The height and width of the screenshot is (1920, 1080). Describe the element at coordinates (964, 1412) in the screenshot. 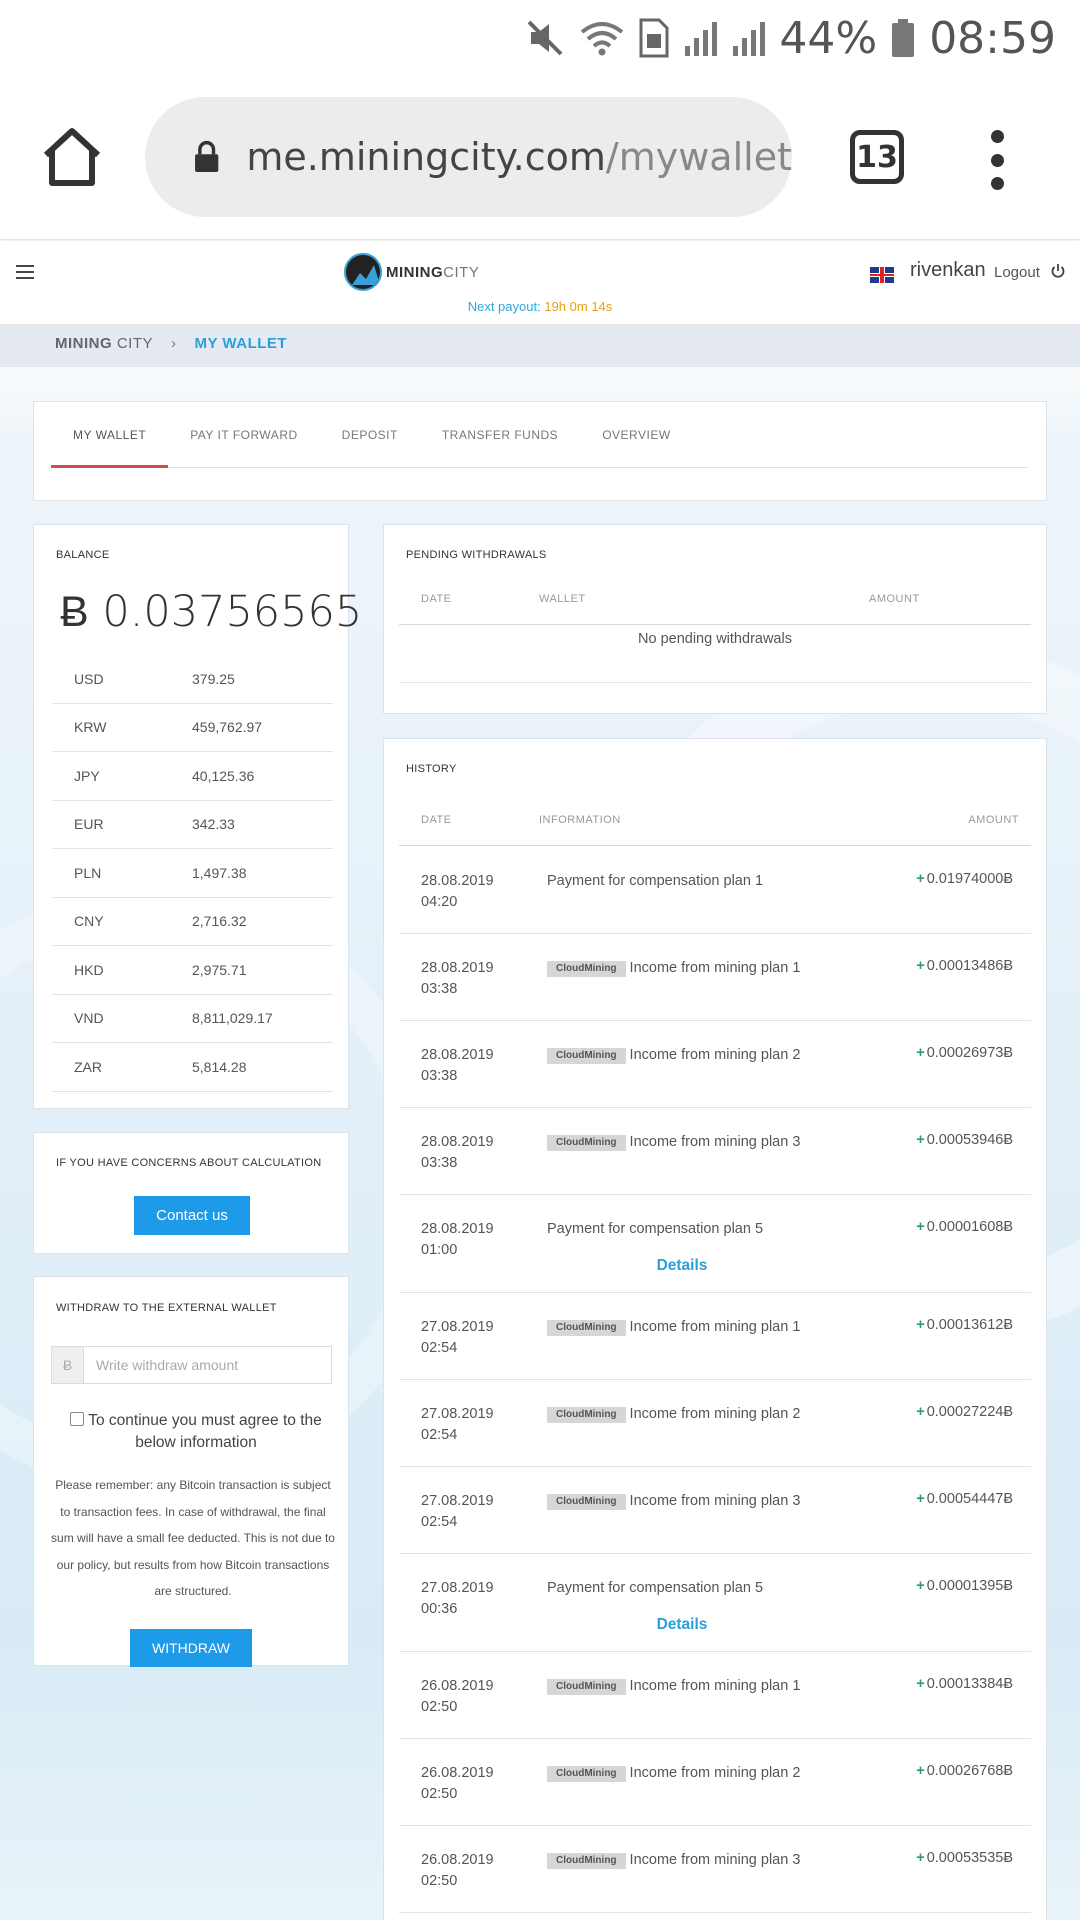

I see `history-amount: +0.00027224Ƀ` at that location.